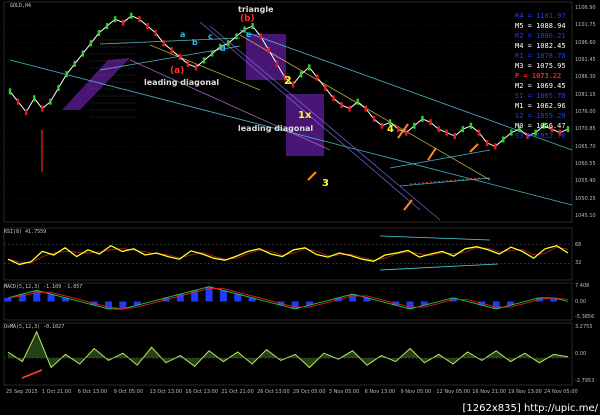 This screenshot has height=415, width=600. What do you see at coordinates (585, 94) in the screenshot?
I see `price-tick-label: 1081.15` at bounding box center [585, 94].